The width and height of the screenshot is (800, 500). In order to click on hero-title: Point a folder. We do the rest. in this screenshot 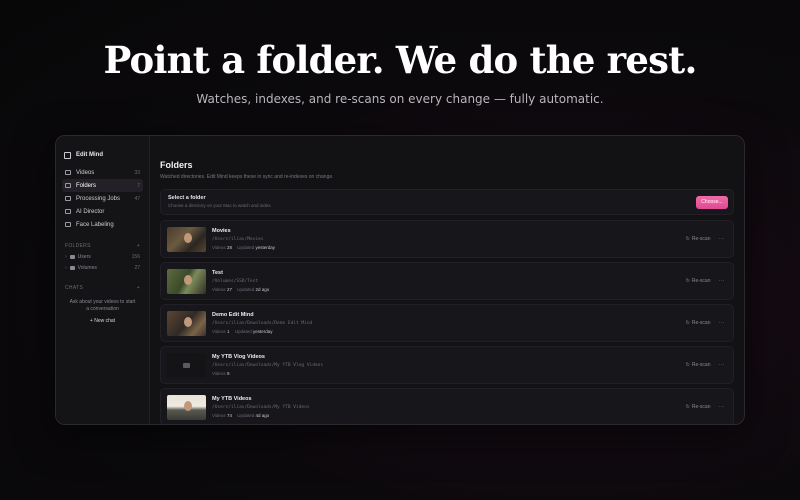, I will do `click(400, 60)`.